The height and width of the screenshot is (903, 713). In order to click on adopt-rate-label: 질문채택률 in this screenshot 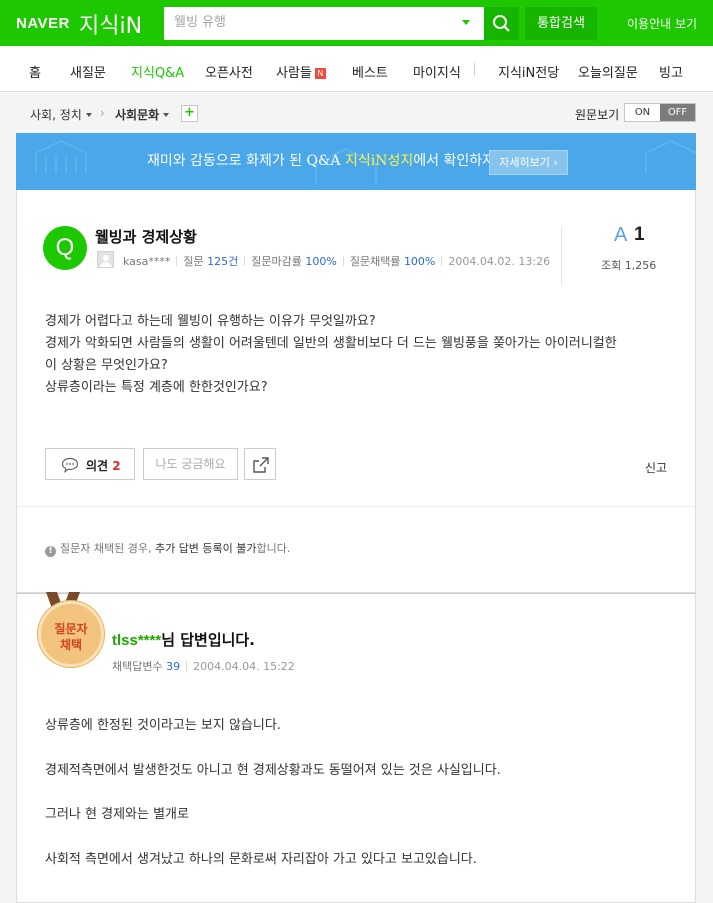, I will do `click(375, 261)`.